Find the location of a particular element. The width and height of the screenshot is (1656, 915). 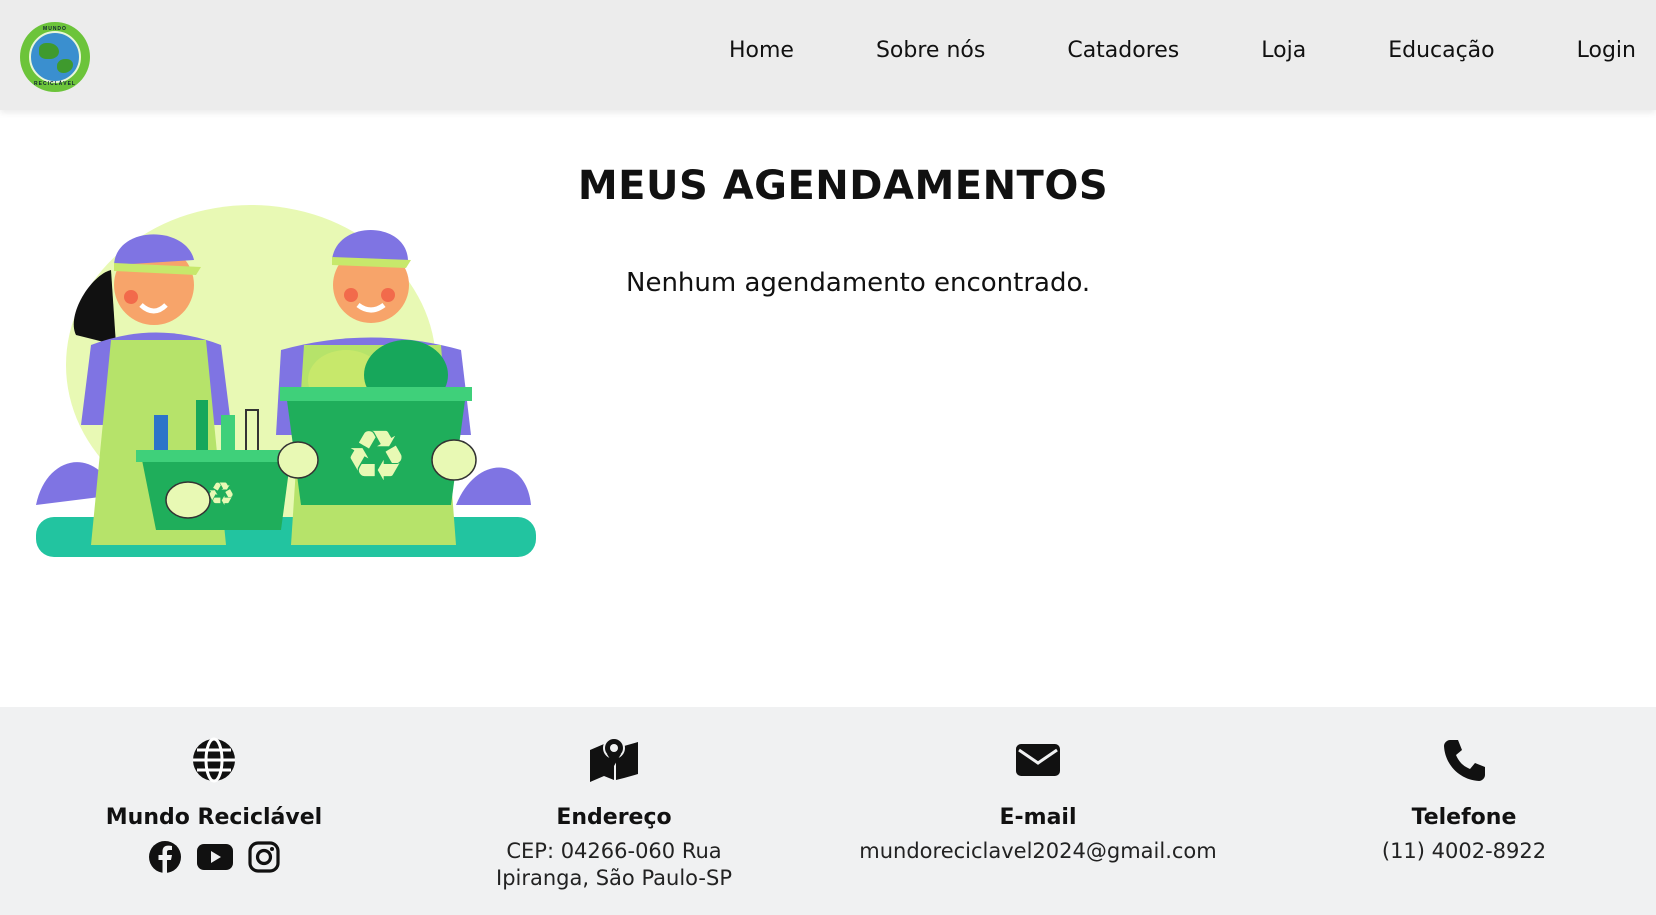

instagram-icon is located at coordinates (264, 857).